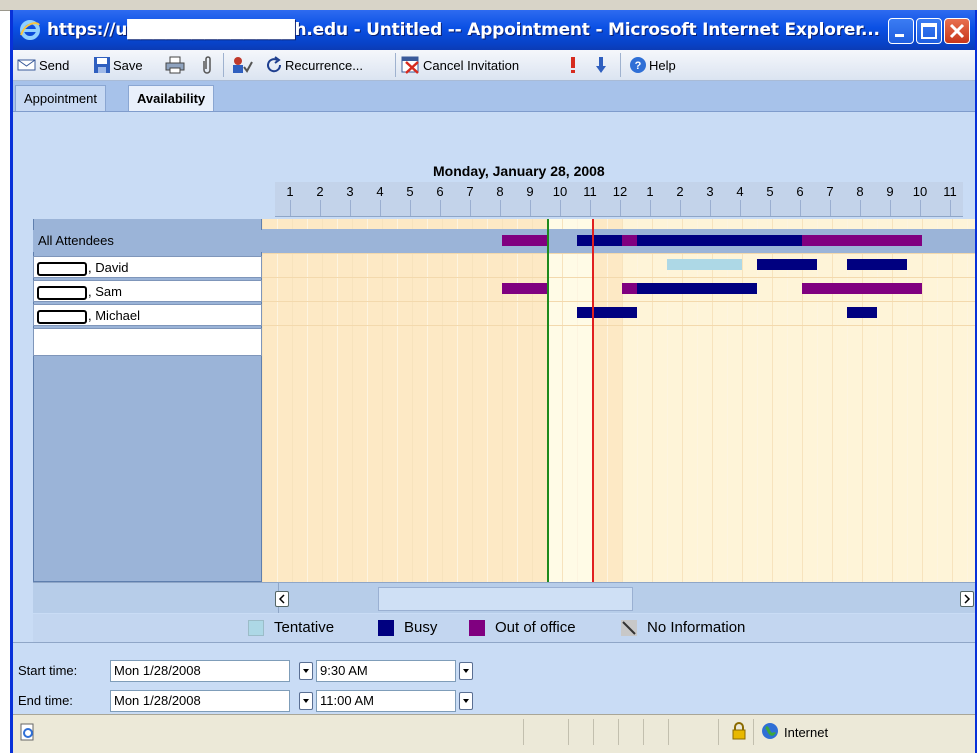 This screenshot has height=753, width=977. I want to click on tab-availability: Availability, so click(171, 98).